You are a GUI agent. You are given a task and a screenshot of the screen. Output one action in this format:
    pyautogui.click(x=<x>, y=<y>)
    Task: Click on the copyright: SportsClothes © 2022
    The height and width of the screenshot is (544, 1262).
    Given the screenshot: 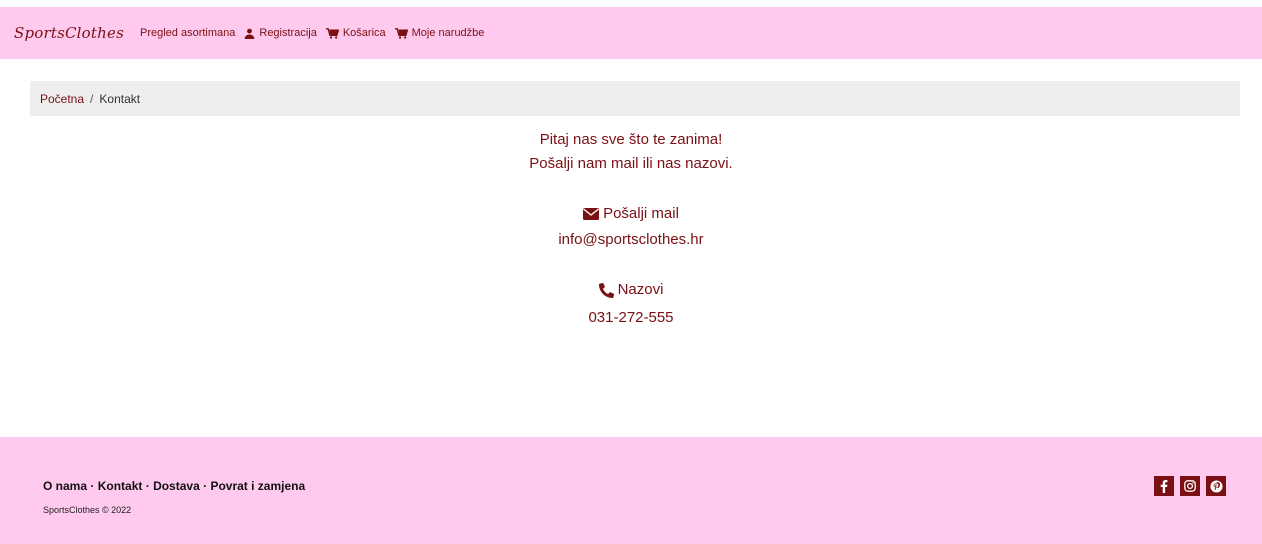 What is the action you would take?
    pyautogui.click(x=87, y=510)
    